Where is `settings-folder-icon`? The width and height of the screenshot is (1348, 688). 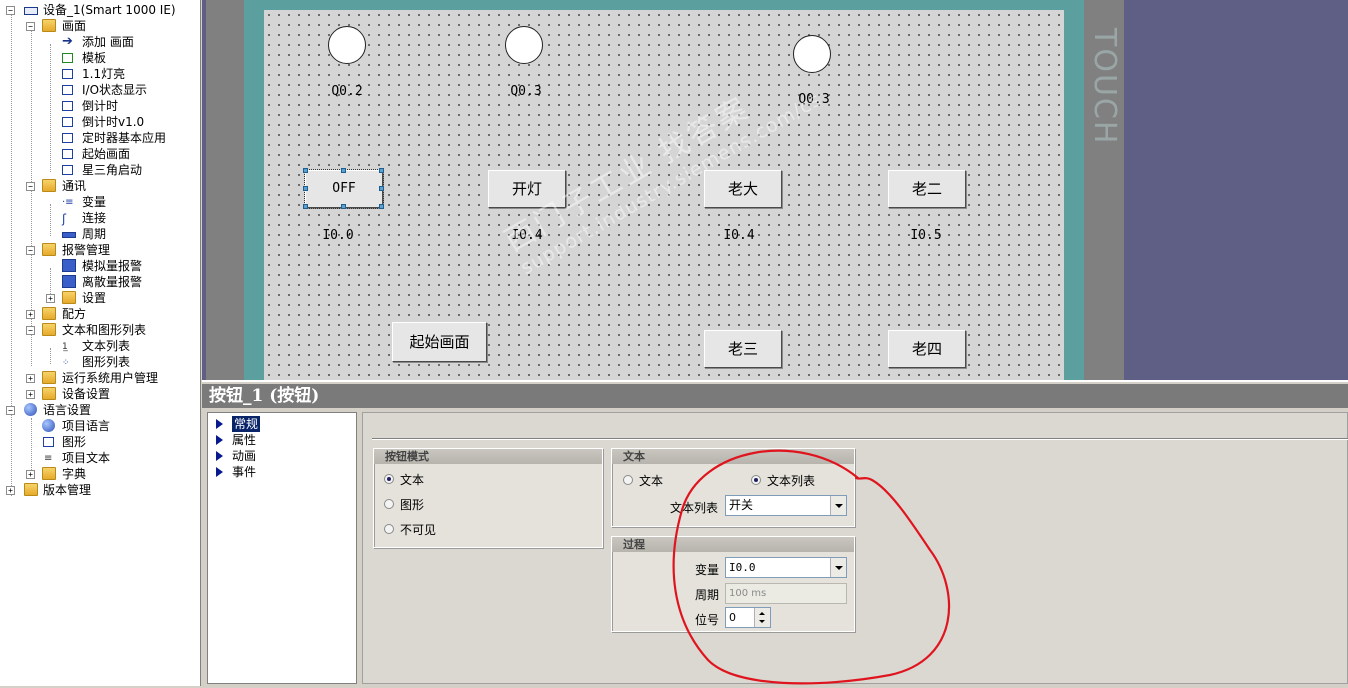
settings-folder-icon is located at coordinates (69, 297).